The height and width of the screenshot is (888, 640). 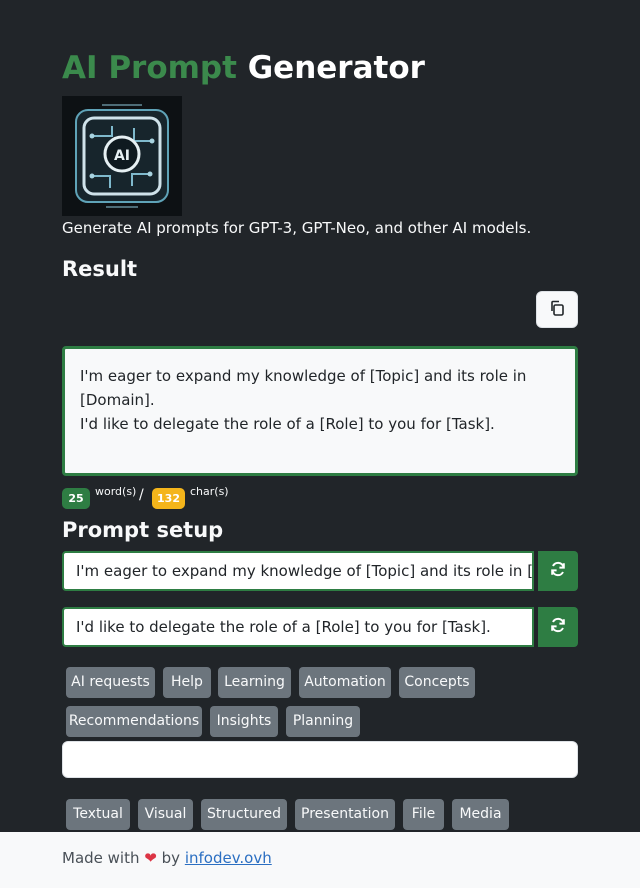 I want to click on tag-ai-requests: AI requests, so click(x=110, y=682).